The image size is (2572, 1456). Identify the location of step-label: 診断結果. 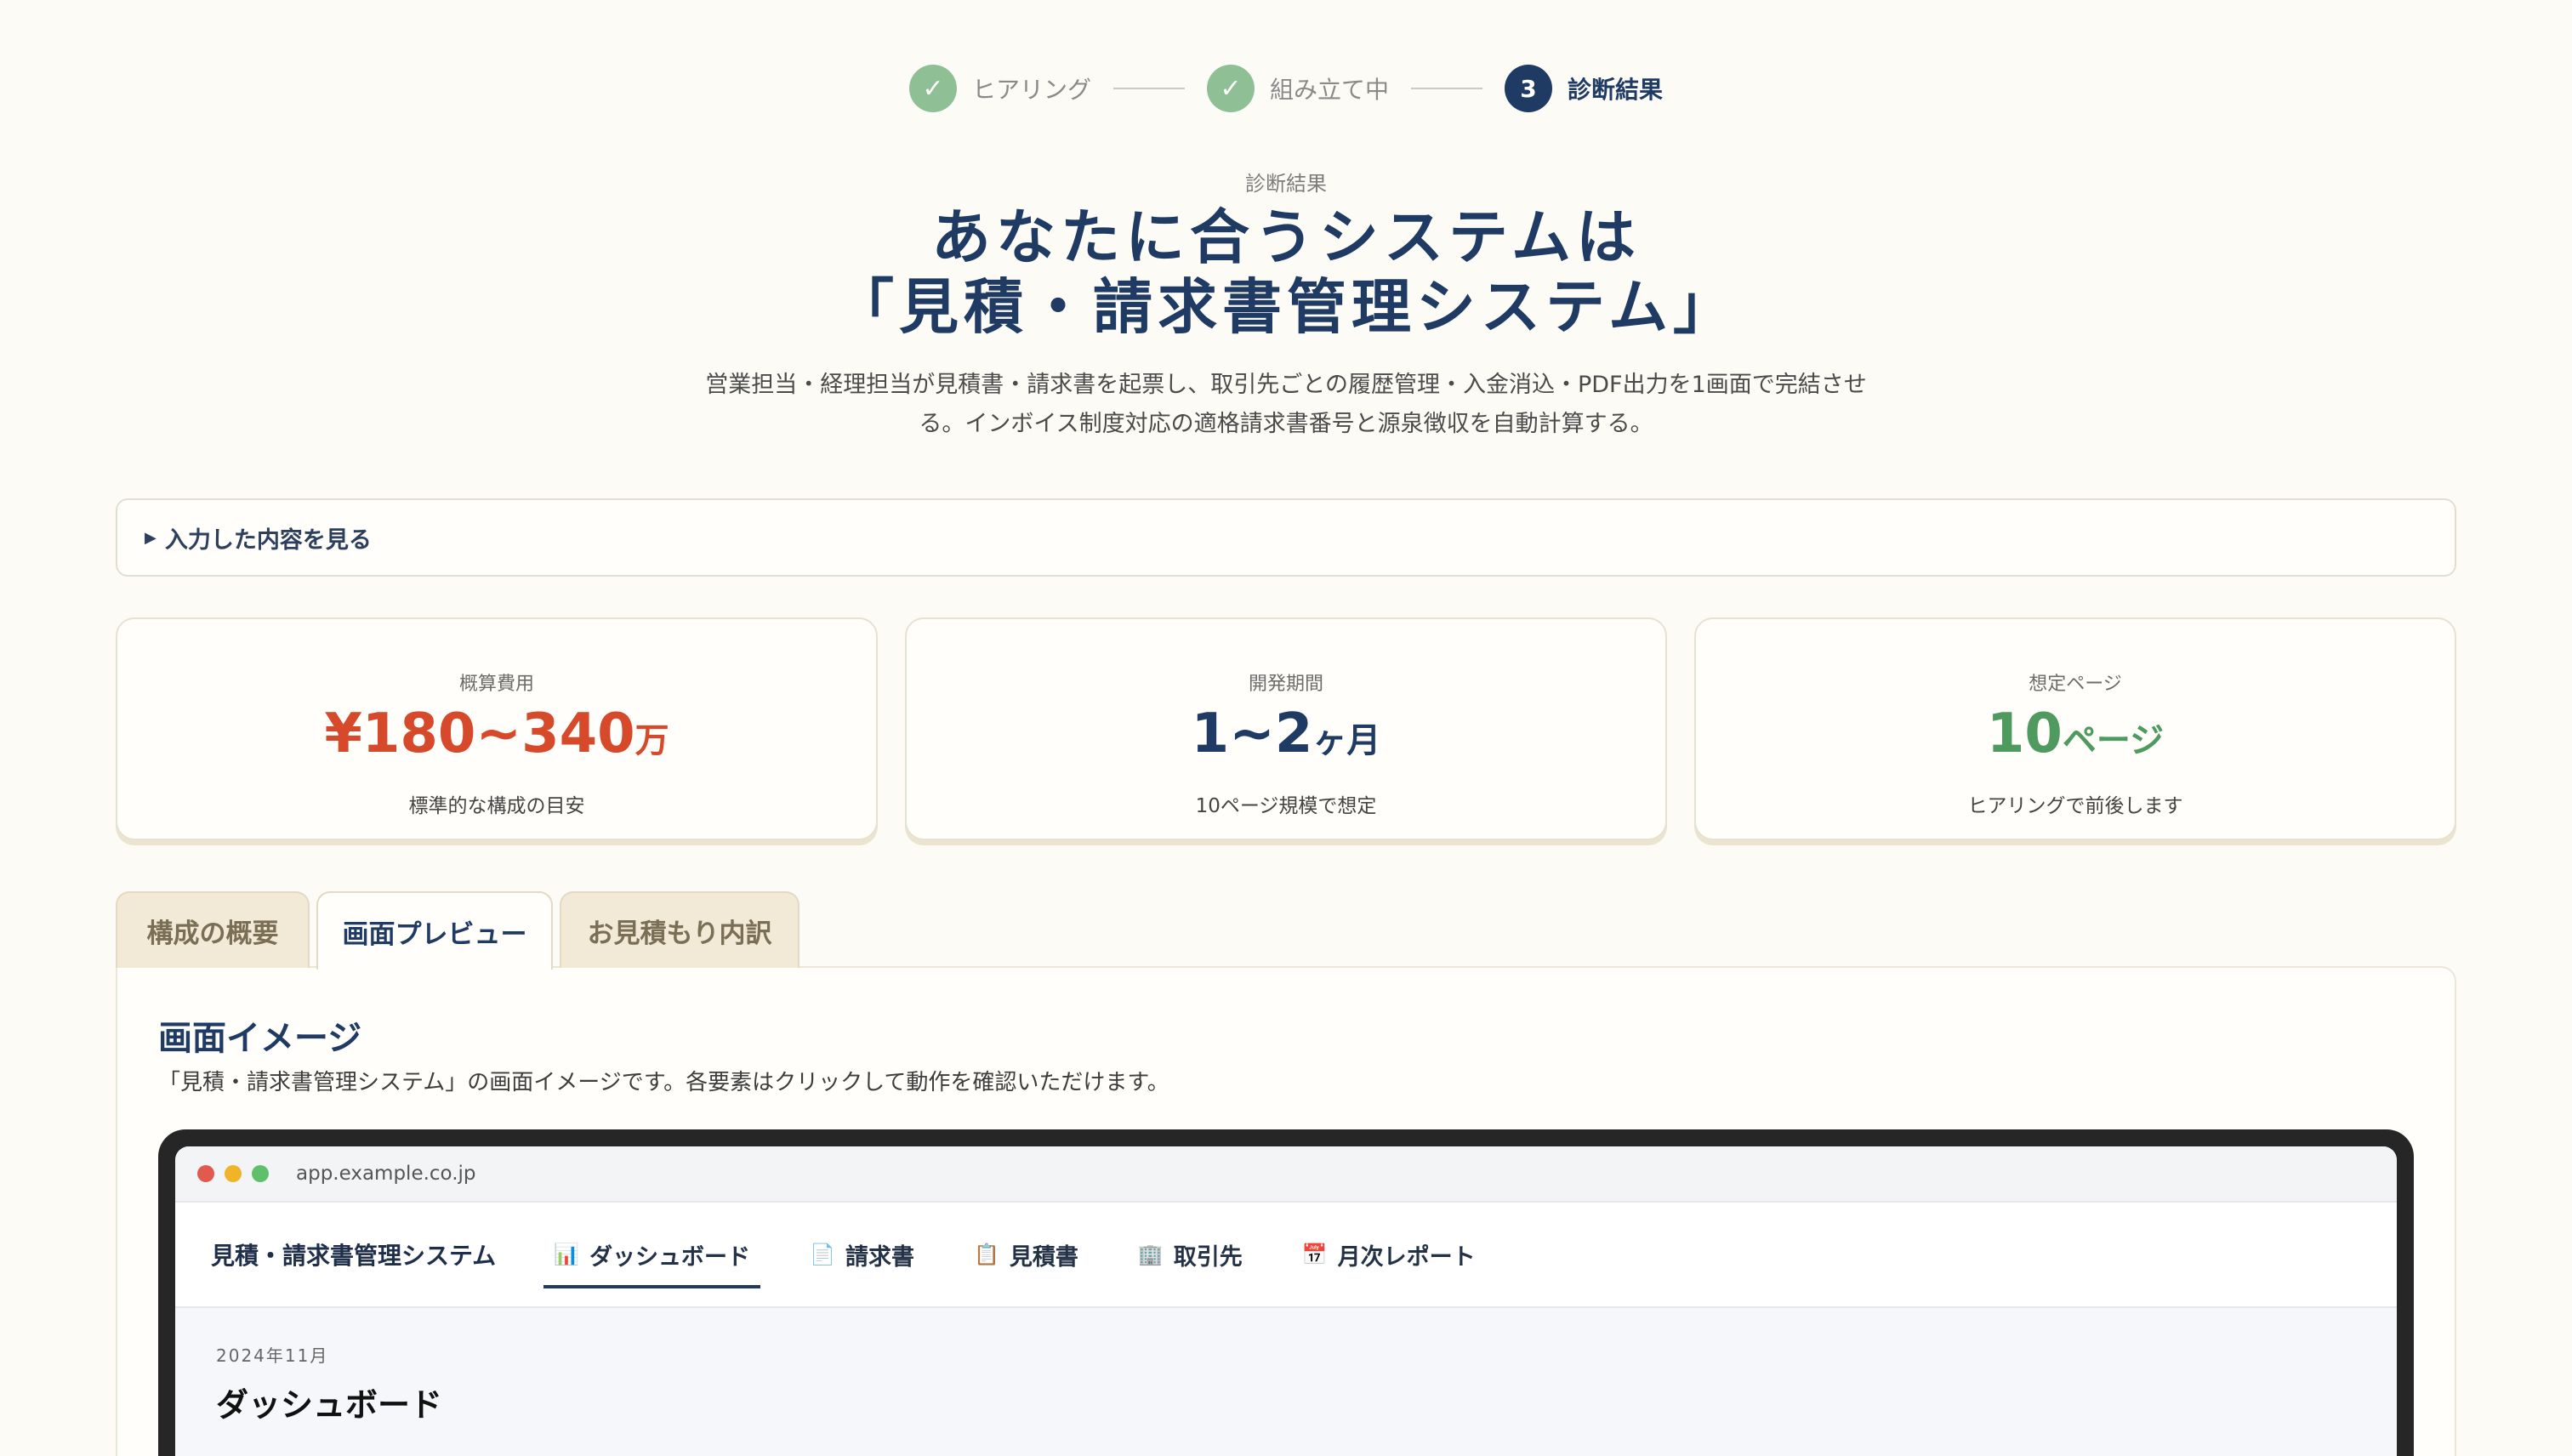
(1616, 90).